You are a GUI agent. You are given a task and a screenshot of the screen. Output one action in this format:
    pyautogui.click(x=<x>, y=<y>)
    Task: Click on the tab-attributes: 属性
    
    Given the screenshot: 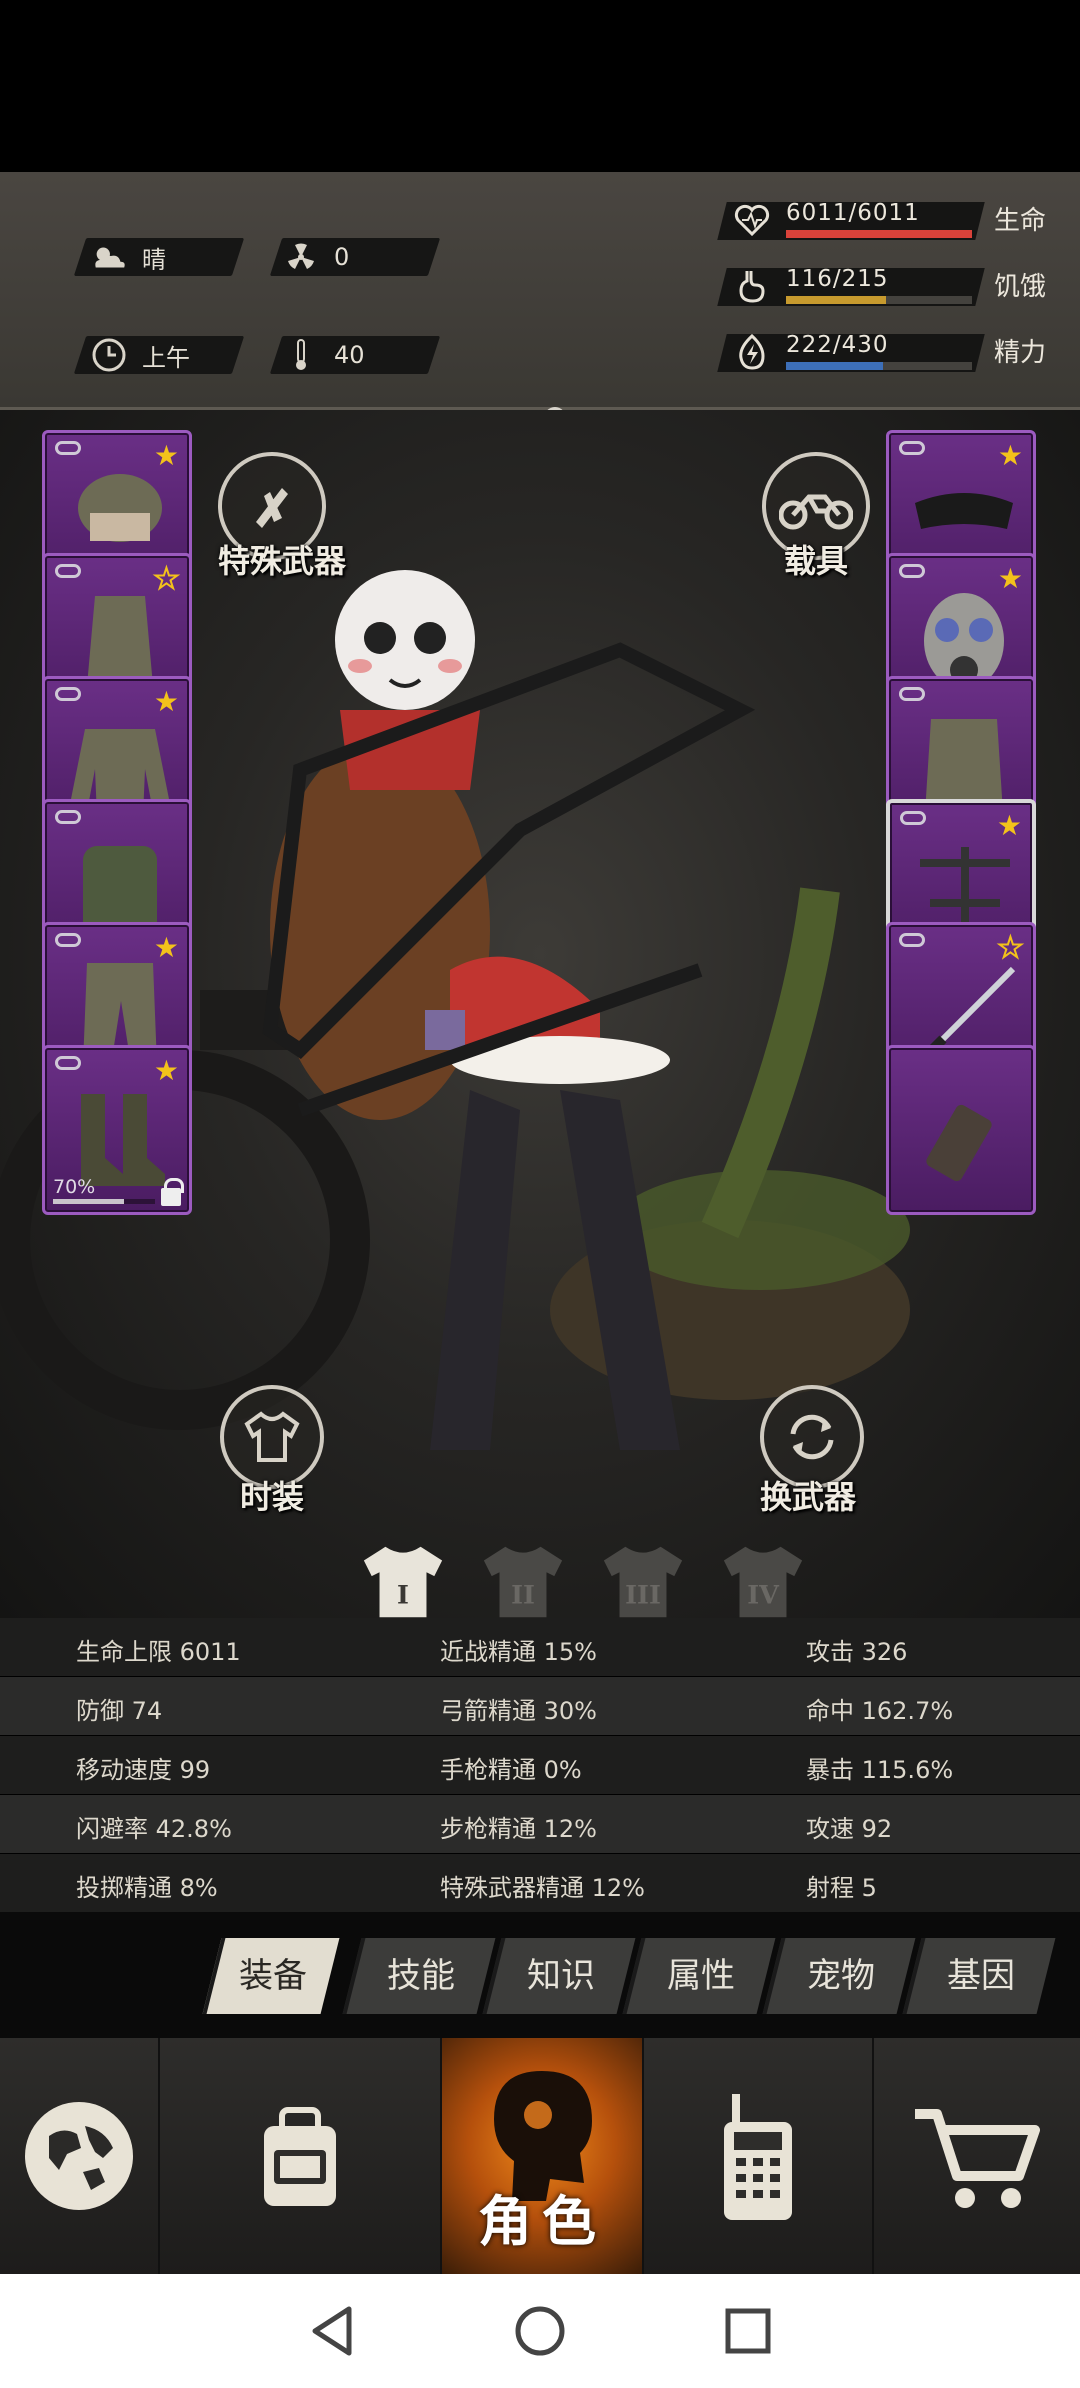 What is the action you would take?
    pyautogui.click(x=699, y=1976)
    